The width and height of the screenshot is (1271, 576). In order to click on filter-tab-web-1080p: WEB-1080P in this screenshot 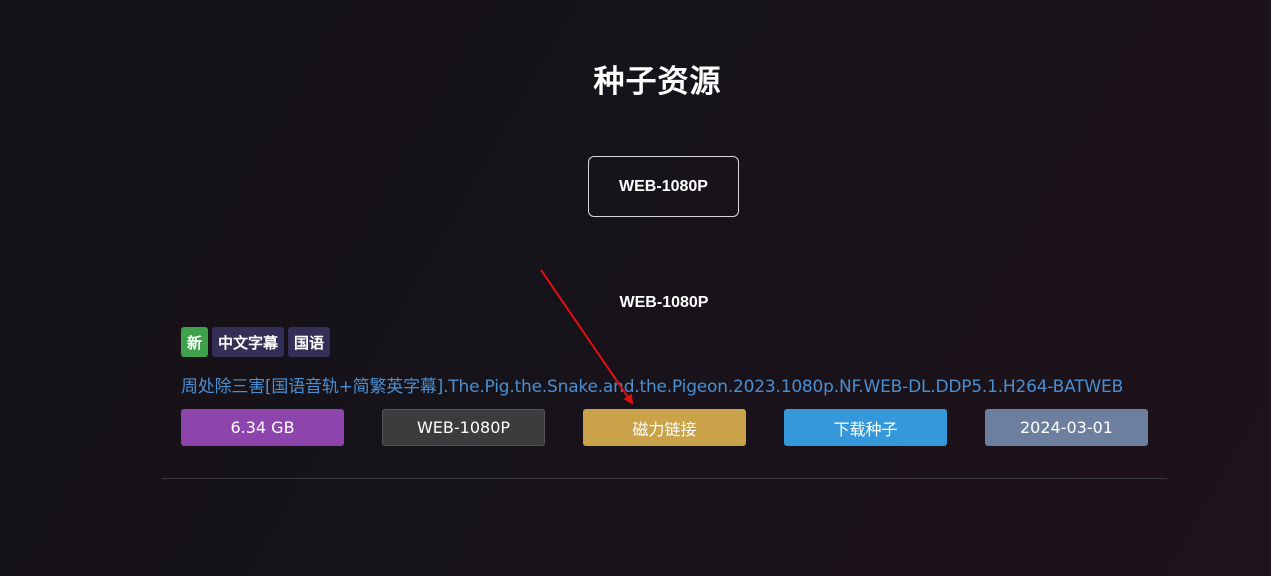, I will do `click(663, 186)`.